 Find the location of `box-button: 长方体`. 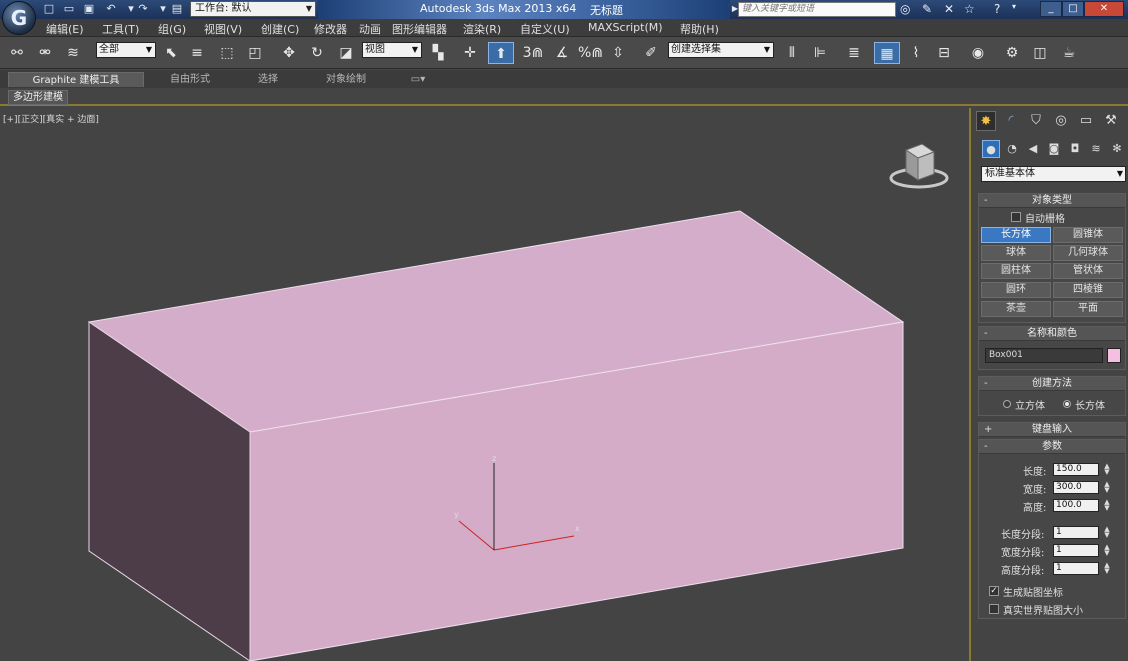

box-button: 长方体 is located at coordinates (1016, 235).